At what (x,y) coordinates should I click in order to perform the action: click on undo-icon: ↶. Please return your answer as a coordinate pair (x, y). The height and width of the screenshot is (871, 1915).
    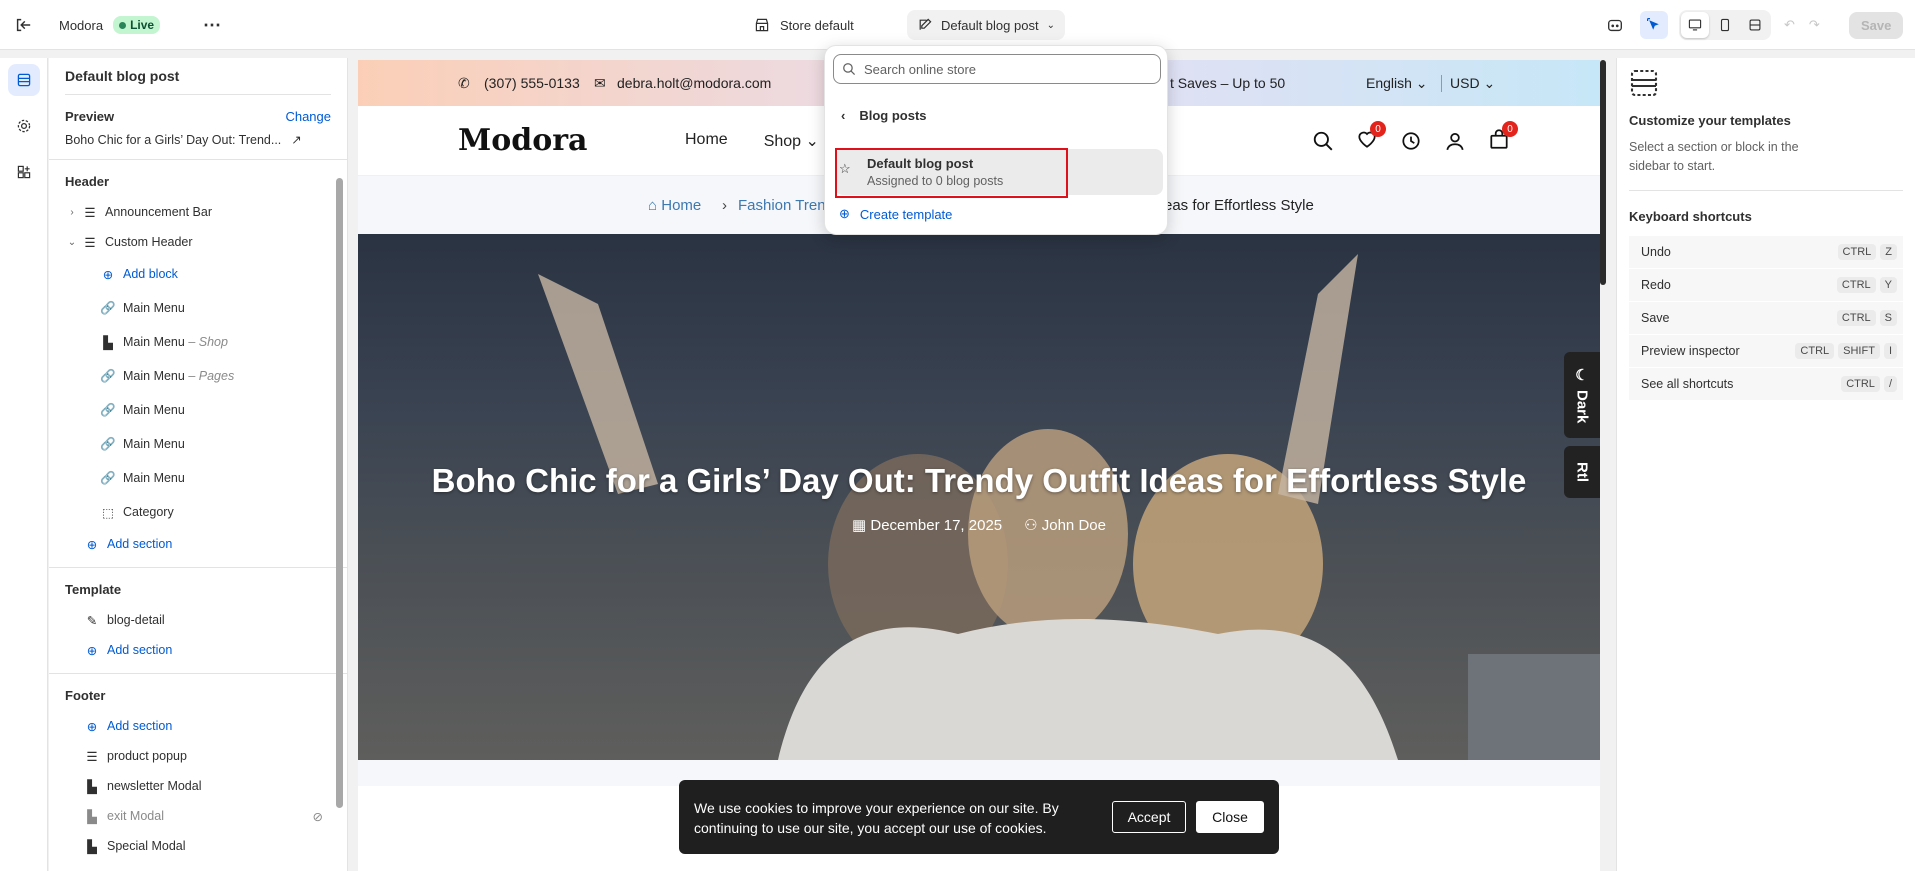
    Looking at the image, I should click on (1789, 25).